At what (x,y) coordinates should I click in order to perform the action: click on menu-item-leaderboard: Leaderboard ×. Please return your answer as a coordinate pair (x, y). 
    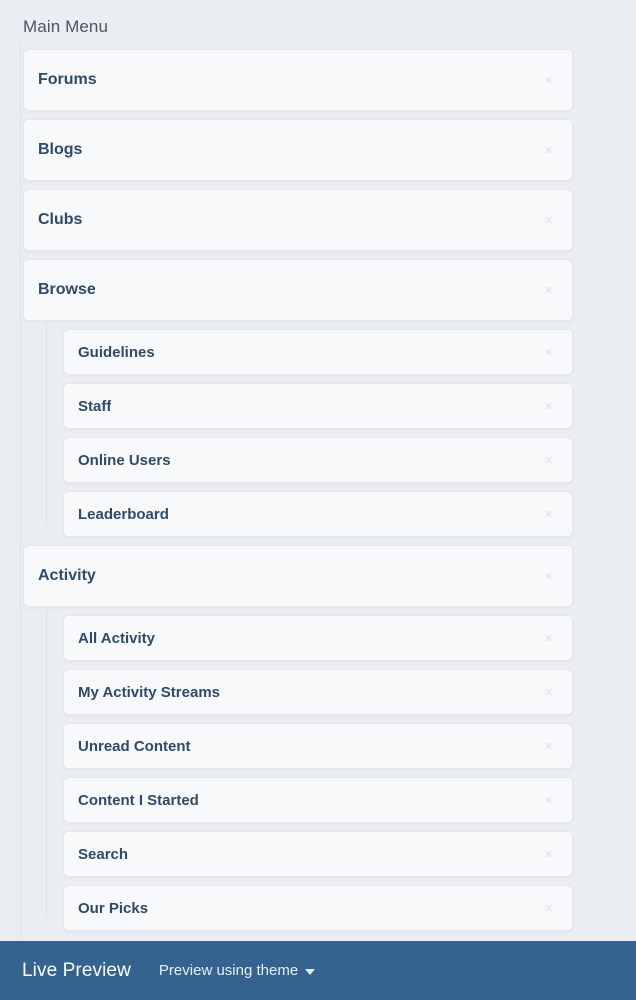
    Looking at the image, I should click on (318, 514).